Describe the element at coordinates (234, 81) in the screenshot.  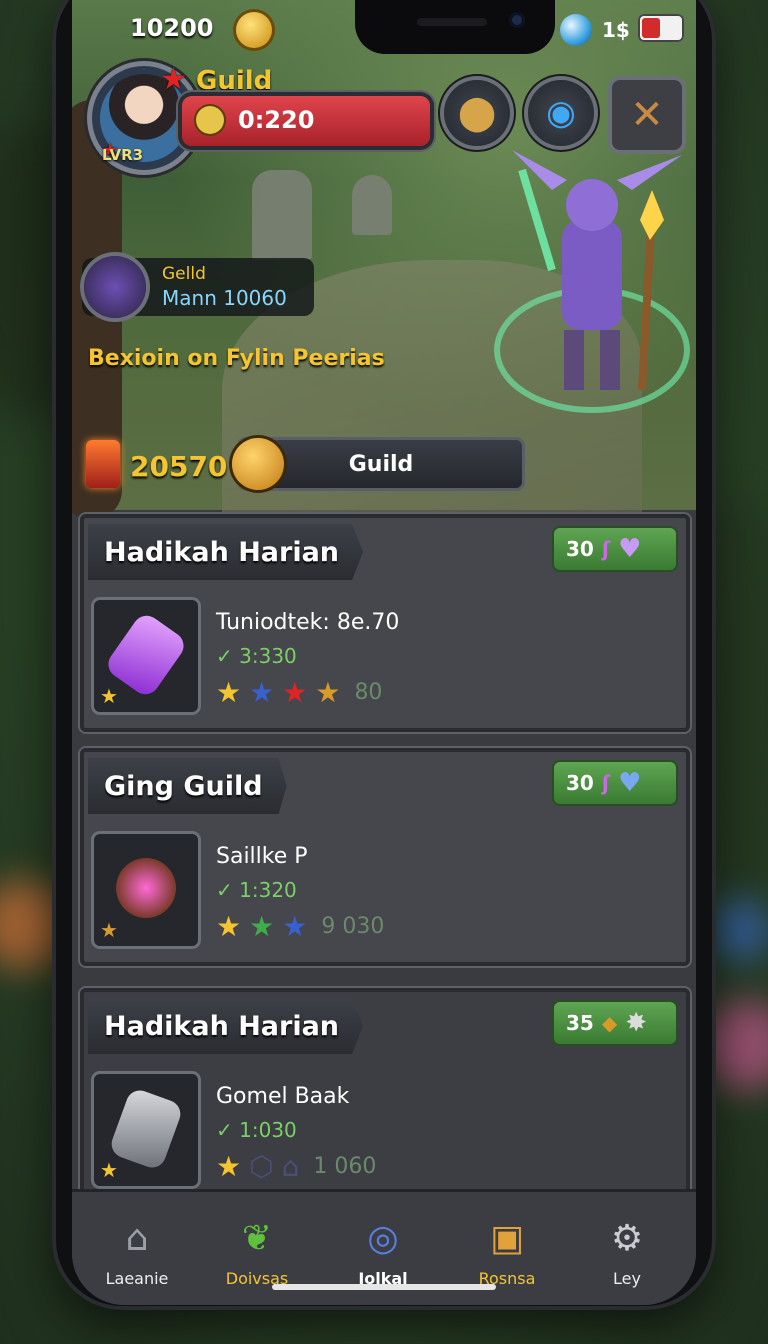
I see `guild-title: Guild` at that location.